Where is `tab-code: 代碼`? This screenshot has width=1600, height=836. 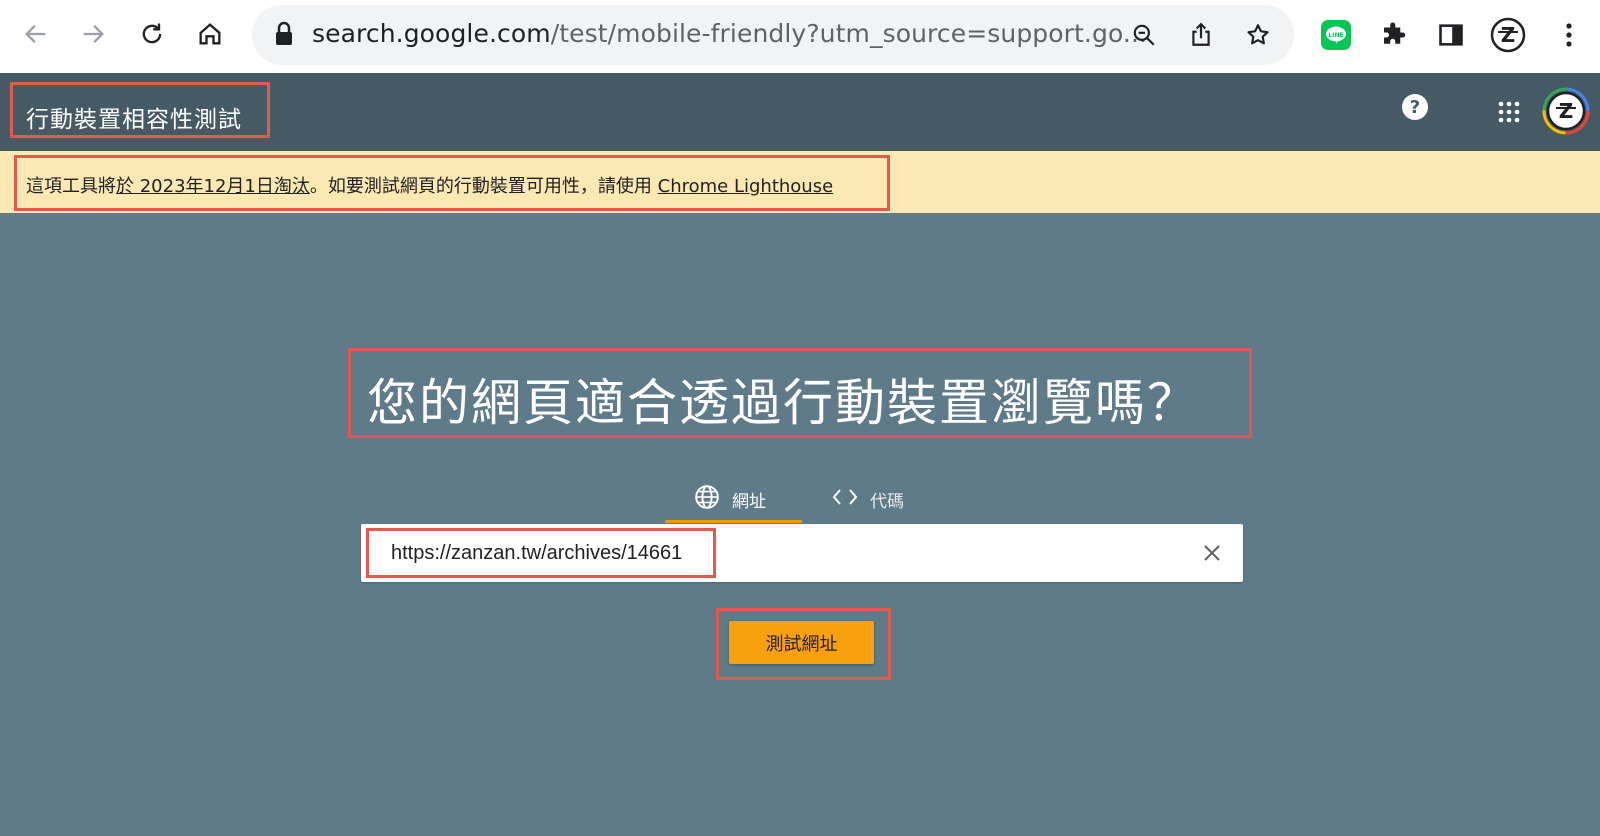
tab-code: 代碼 is located at coordinates (868, 499).